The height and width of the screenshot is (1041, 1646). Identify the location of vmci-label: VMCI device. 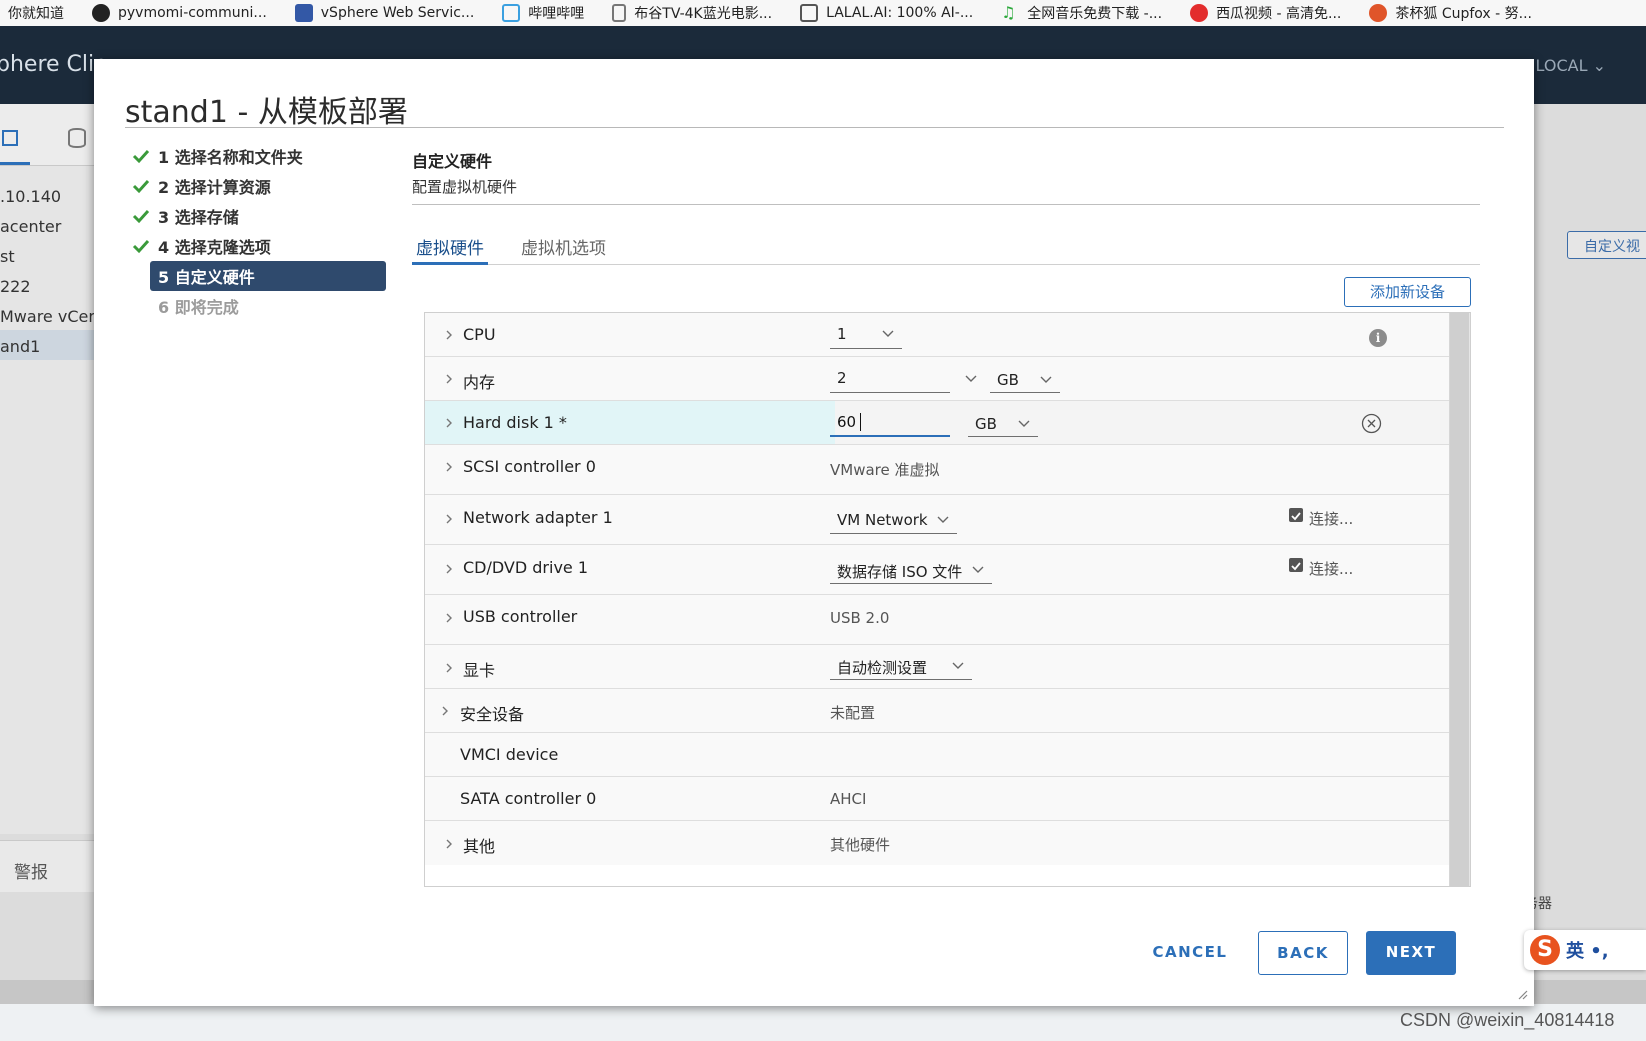
(509, 754).